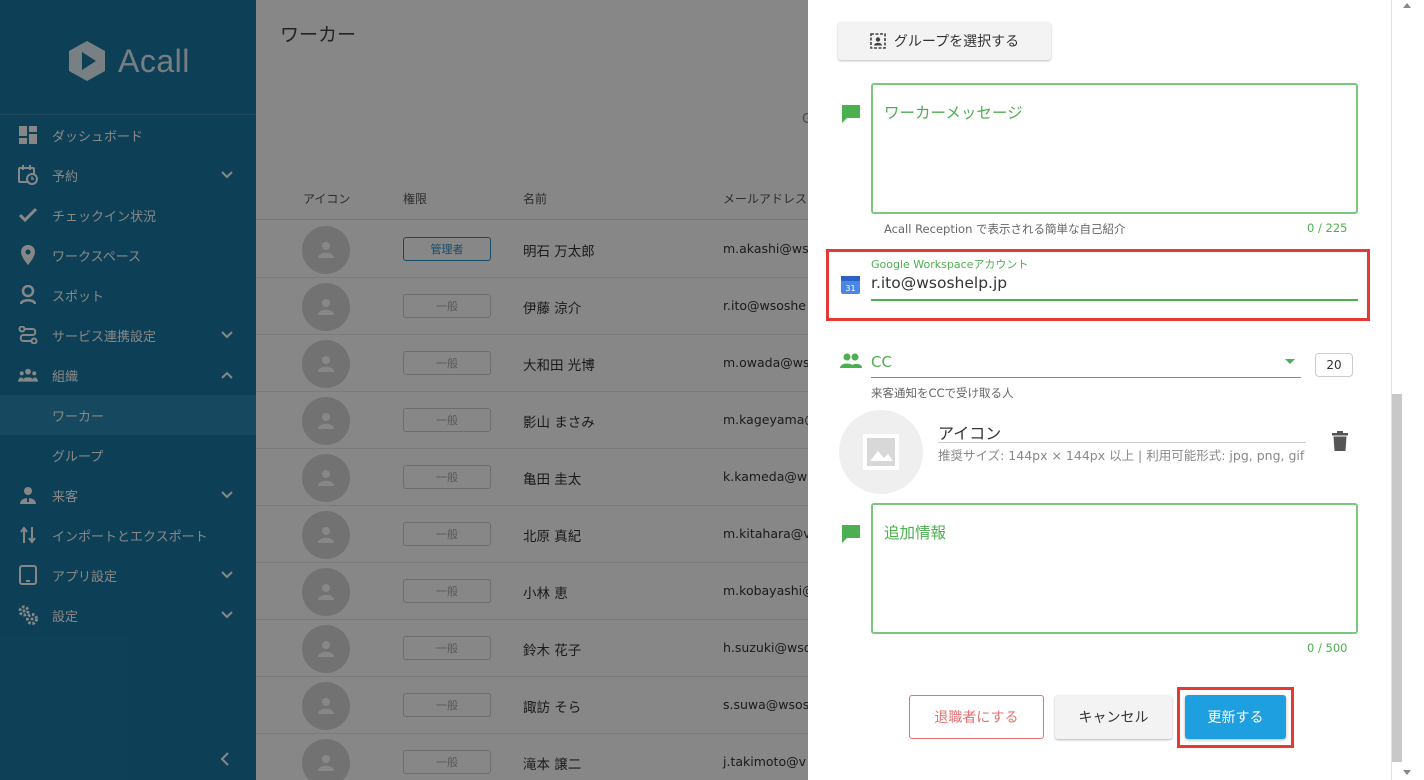 Image resolution: width=1424 pixels, height=780 pixels. Describe the element at coordinates (878, 41) in the screenshot. I see `group-select-icon` at that location.